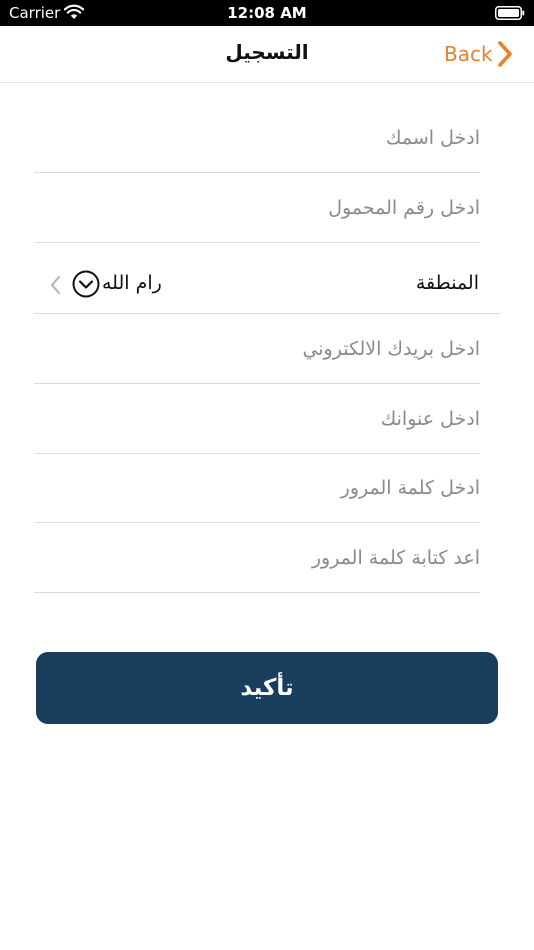 The width and height of the screenshot is (534, 950). I want to click on password-confirm-input, so click(257, 557).